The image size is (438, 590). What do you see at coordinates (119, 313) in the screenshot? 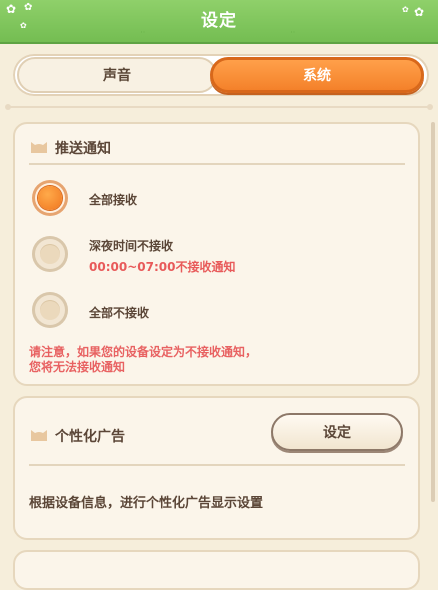
I see `option-label: 全部不接收` at bounding box center [119, 313].